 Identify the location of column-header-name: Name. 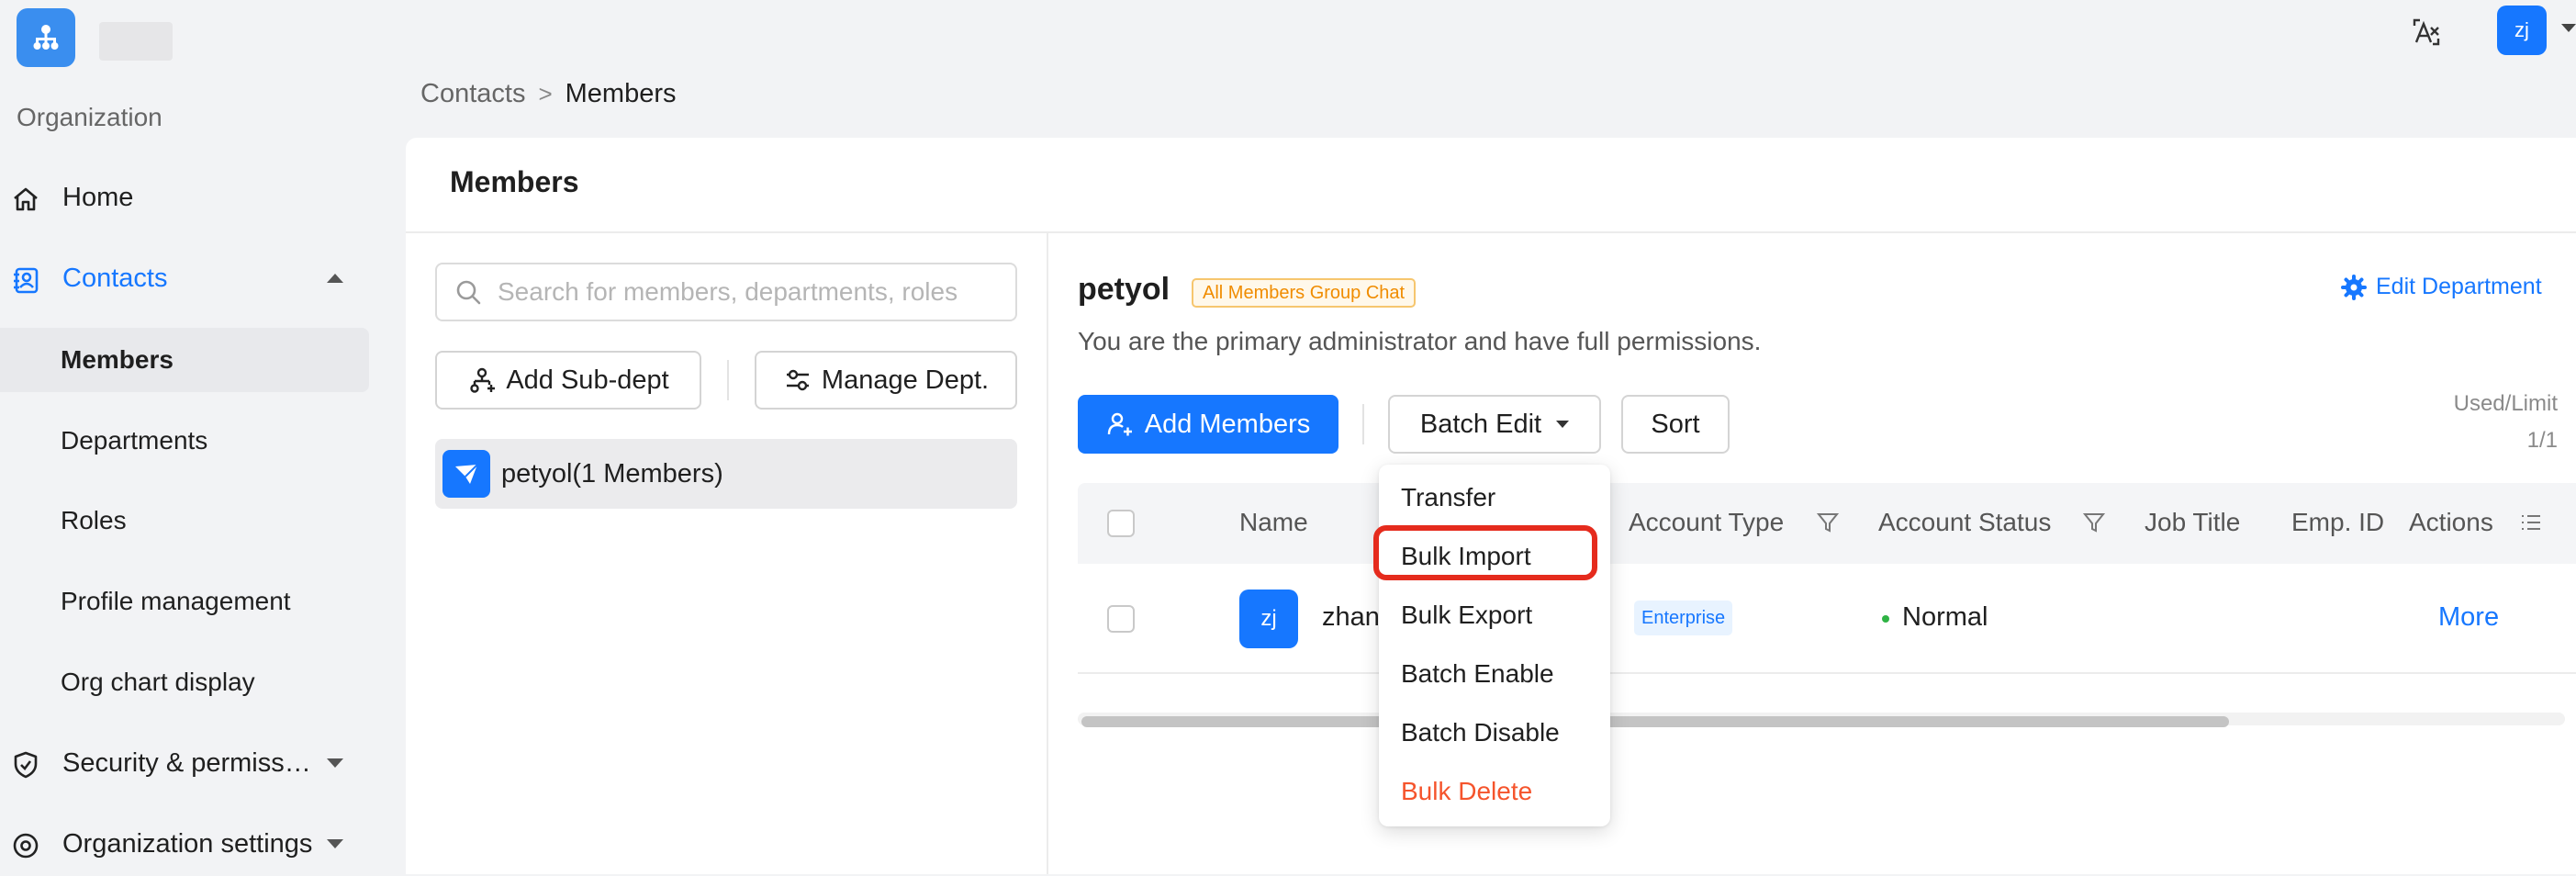
(1273, 522).